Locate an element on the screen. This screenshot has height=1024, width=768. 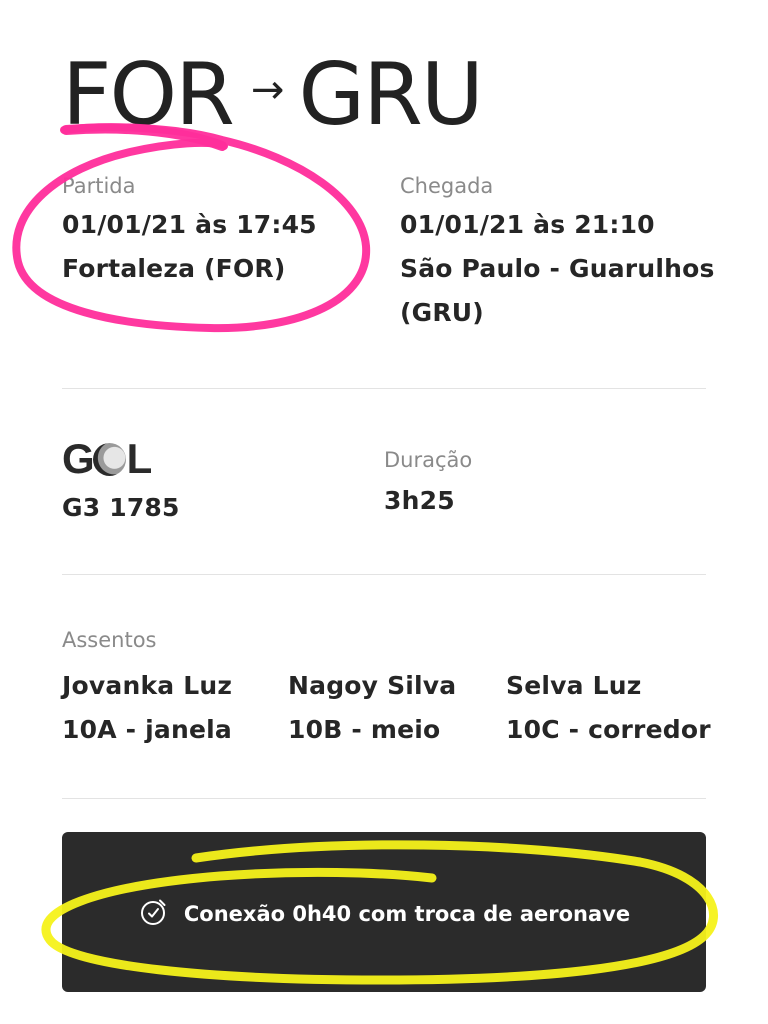
duration-label: Duração is located at coordinates (428, 460).